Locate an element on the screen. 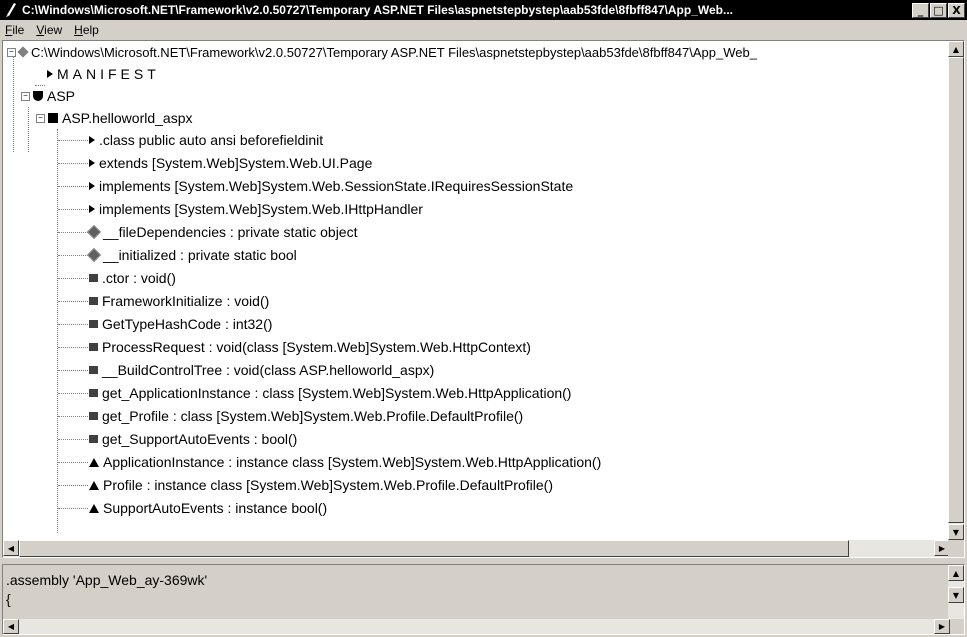  tree-node-member: SupportAutoEvents : instance bool() is located at coordinates (208, 508).